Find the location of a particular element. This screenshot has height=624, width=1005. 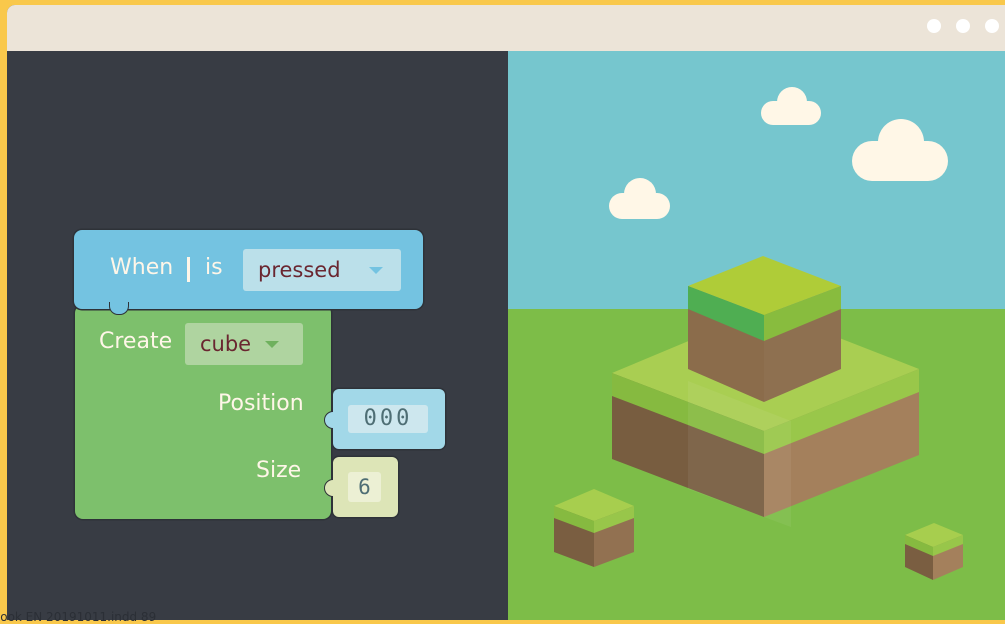

key-input-slot is located at coordinates (188, 269).